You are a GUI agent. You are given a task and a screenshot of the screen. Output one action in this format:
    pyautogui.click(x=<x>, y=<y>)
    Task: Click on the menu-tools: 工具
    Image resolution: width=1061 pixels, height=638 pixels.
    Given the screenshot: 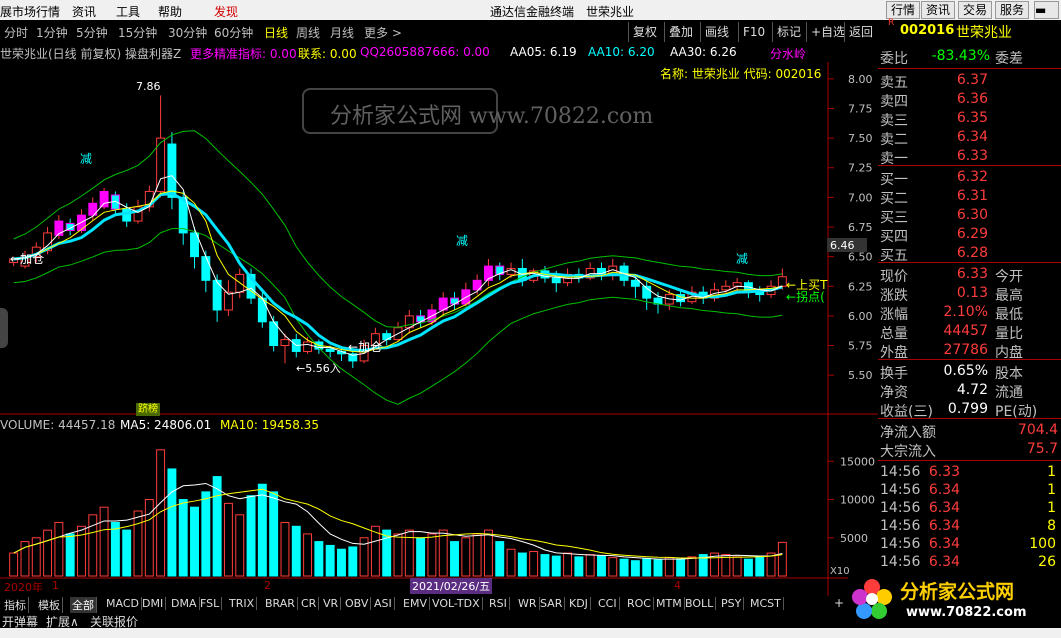 What is the action you would take?
    pyautogui.click(x=128, y=11)
    